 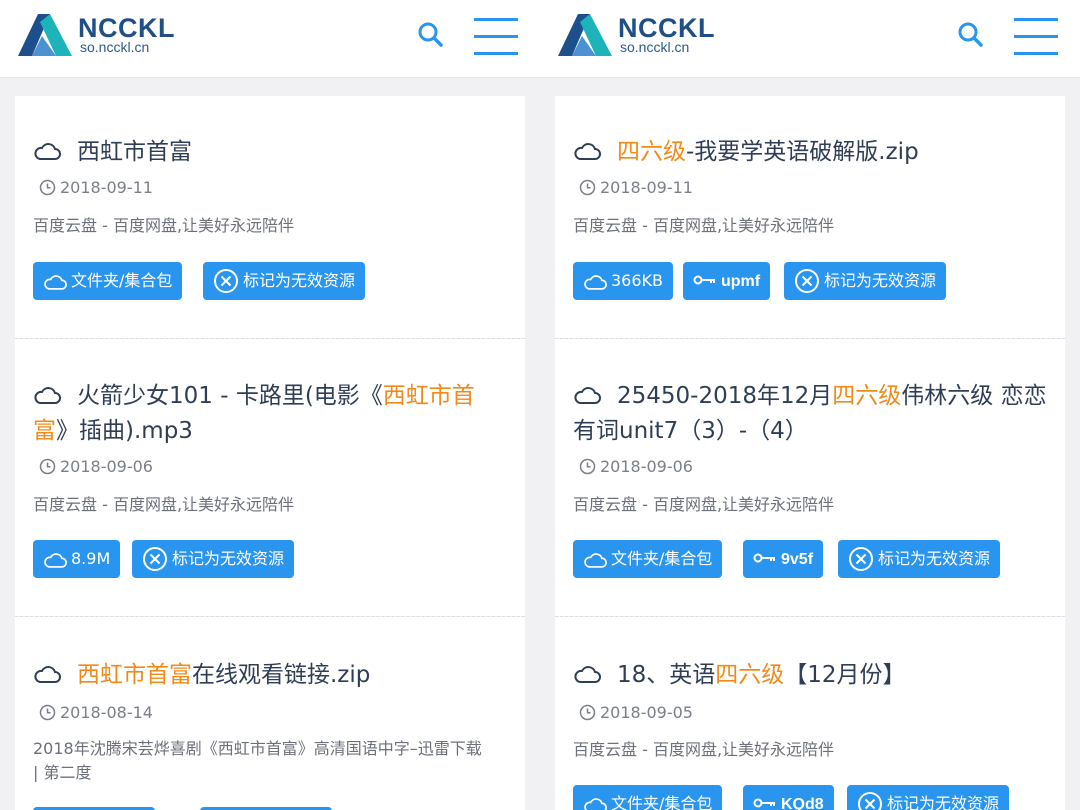 What do you see at coordinates (281, 675) in the screenshot?
I see `result-title-text: 在线观看链接.zip` at bounding box center [281, 675].